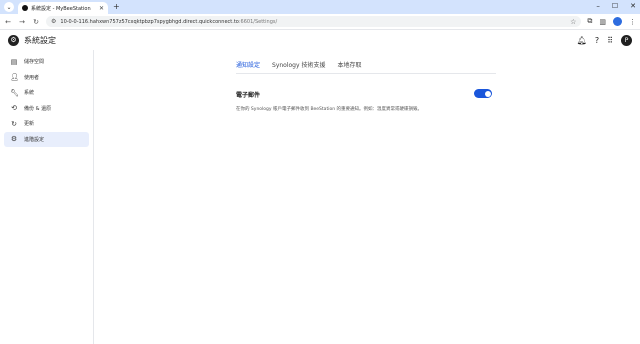 This screenshot has height=344, width=640. I want to click on new-tab-button: +, so click(116, 6).